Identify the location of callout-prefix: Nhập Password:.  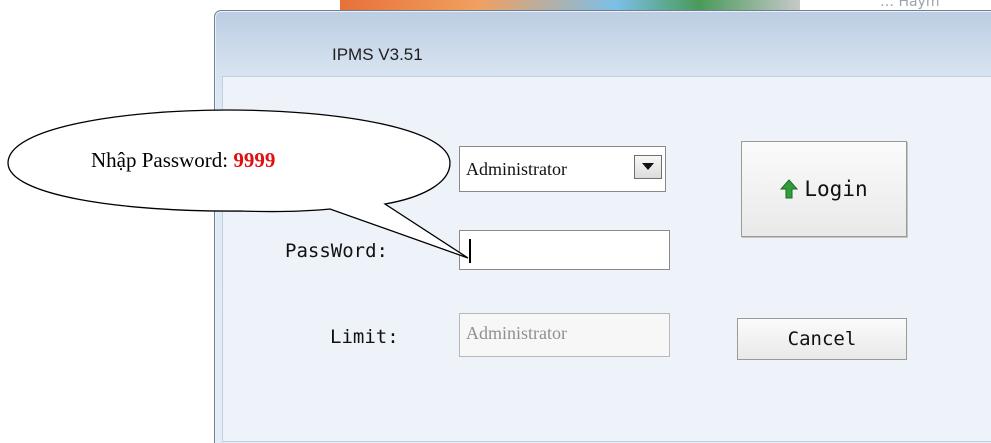
(162, 160).